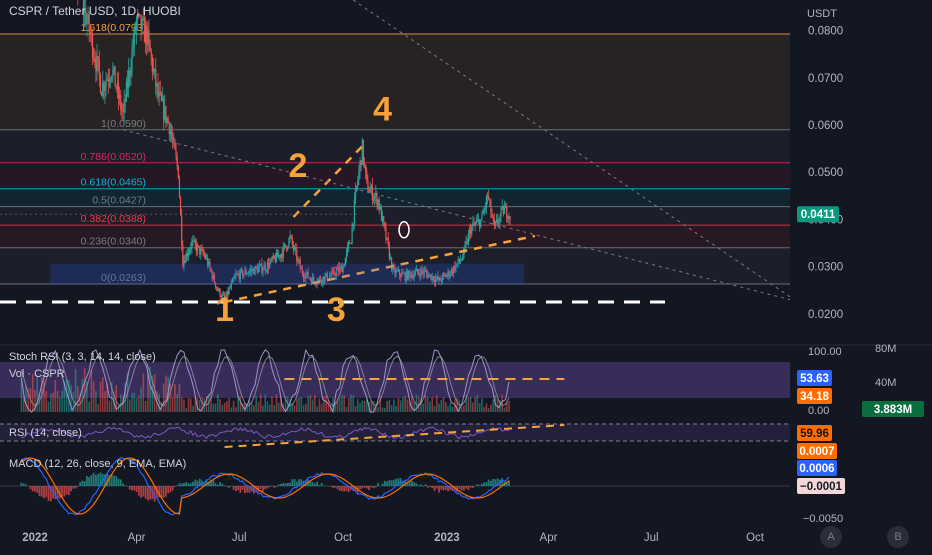  I want to click on demand-zone-box, so click(287, 274).